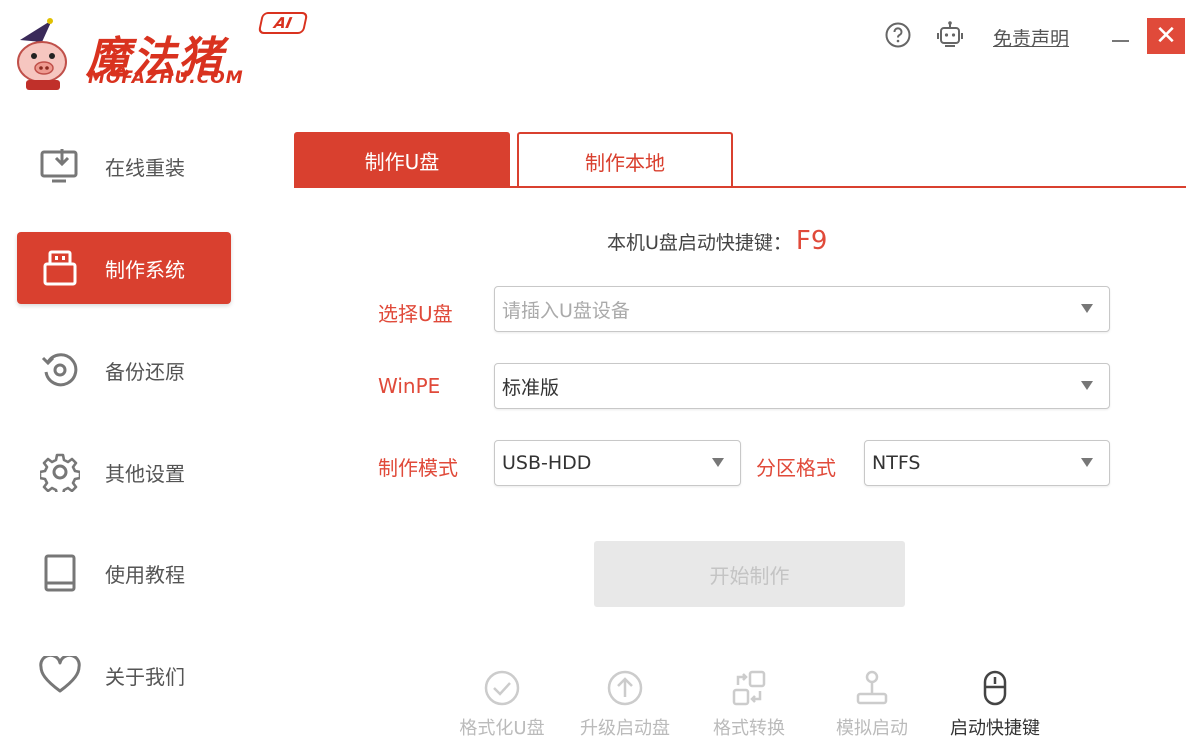  Describe the element at coordinates (1120, 36) in the screenshot. I see `minimize-icon` at that location.